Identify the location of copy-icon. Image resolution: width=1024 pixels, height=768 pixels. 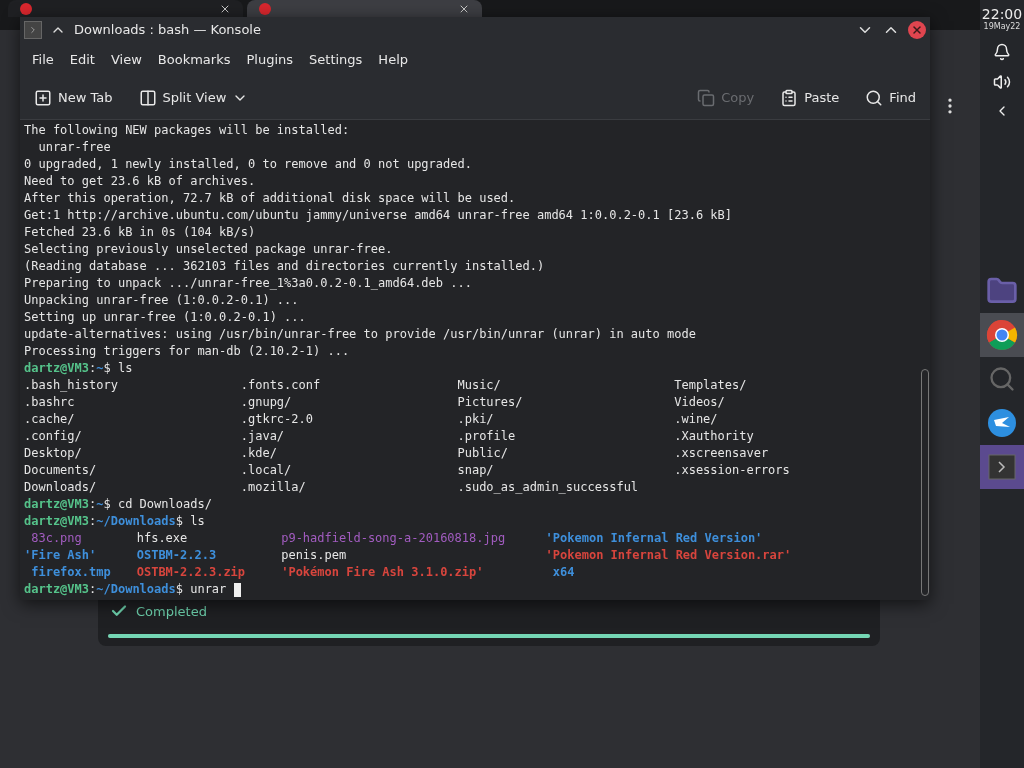
(706, 97).